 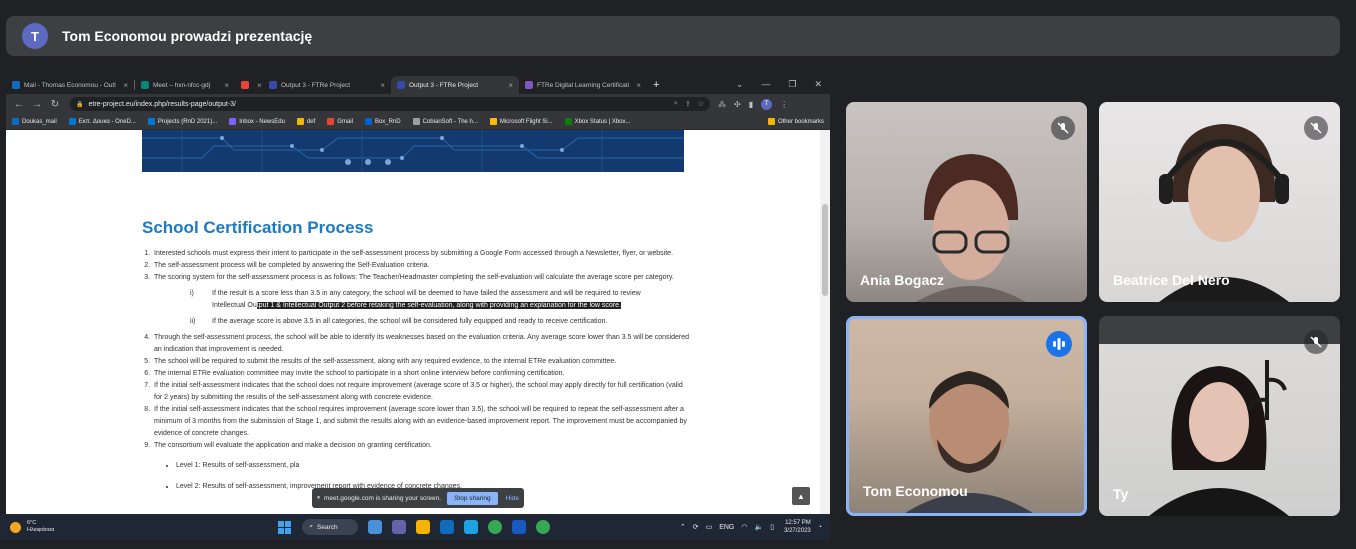 I want to click on weather-condition: Ηλιοφάνεια, so click(x=41, y=530).